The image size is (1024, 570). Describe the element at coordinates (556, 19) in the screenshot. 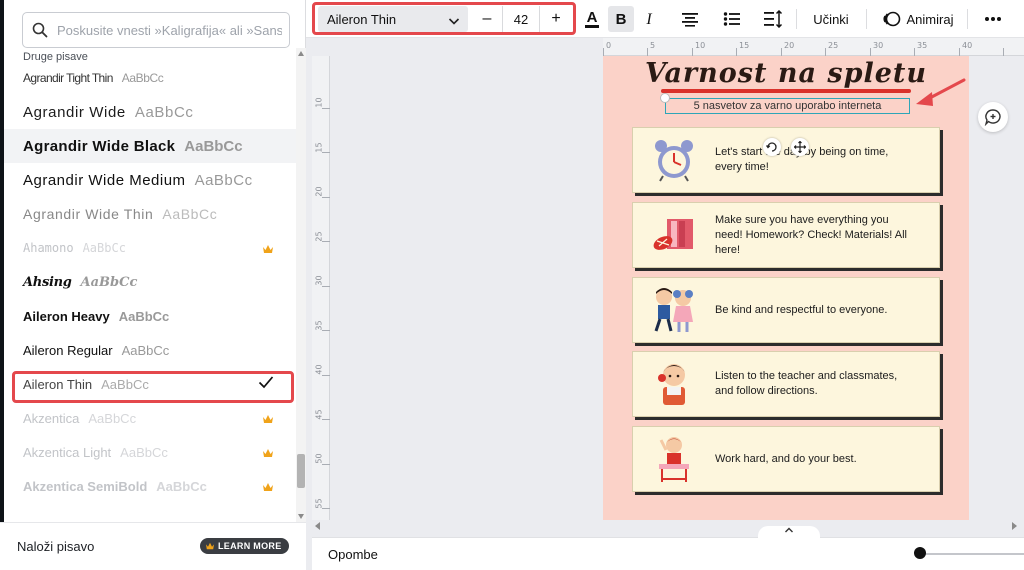

I see `increase-font-size-button: +` at that location.